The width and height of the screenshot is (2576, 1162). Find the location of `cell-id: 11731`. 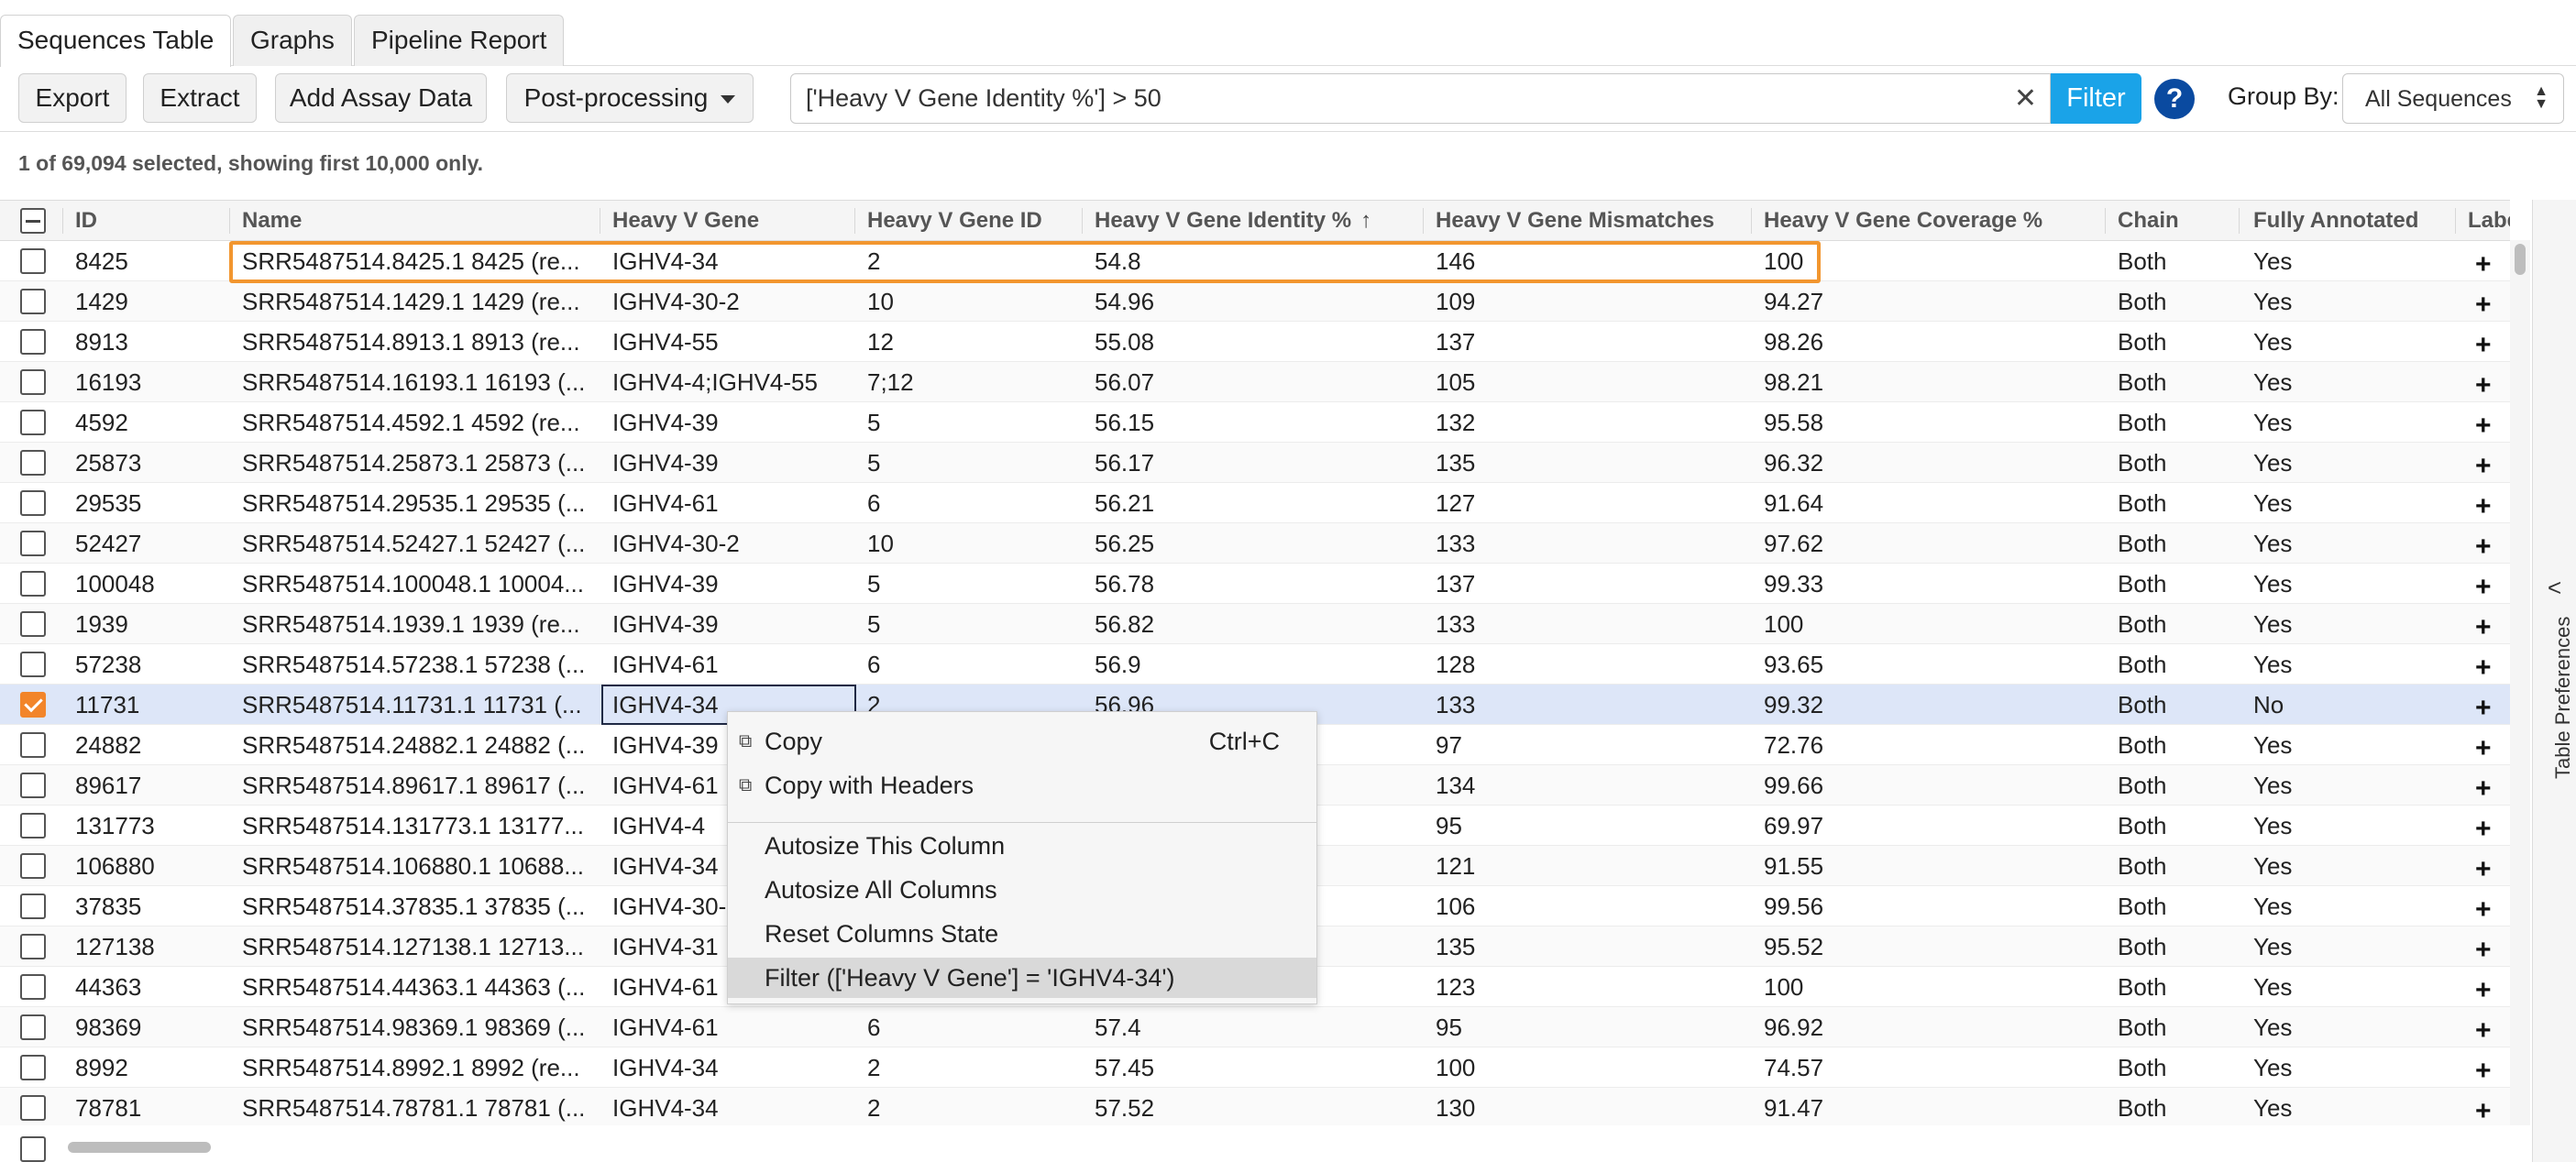

cell-id: 11731 is located at coordinates (149, 705).